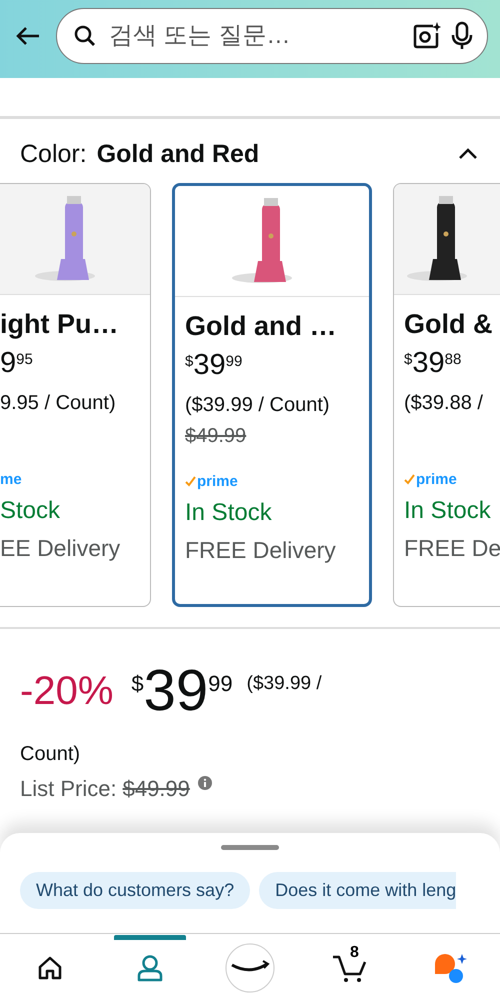  What do you see at coordinates (261, 550) in the screenshot?
I see `delivery-info: FREE Delivery` at bounding box center [261, 550].